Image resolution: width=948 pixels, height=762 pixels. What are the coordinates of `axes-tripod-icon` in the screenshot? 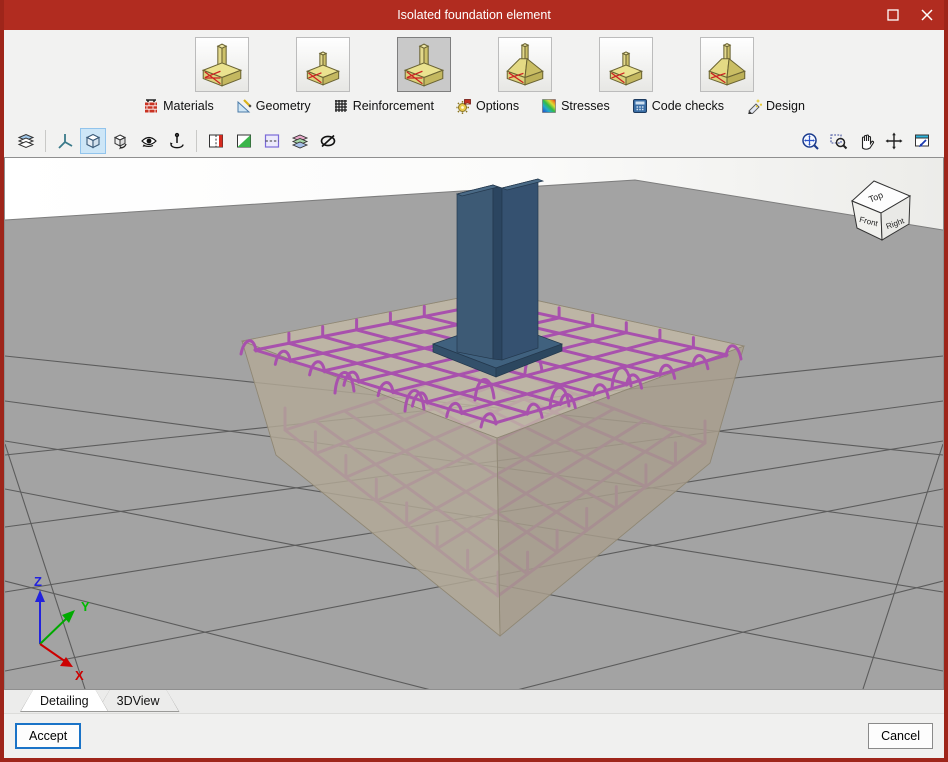 It's located at (65, 141).